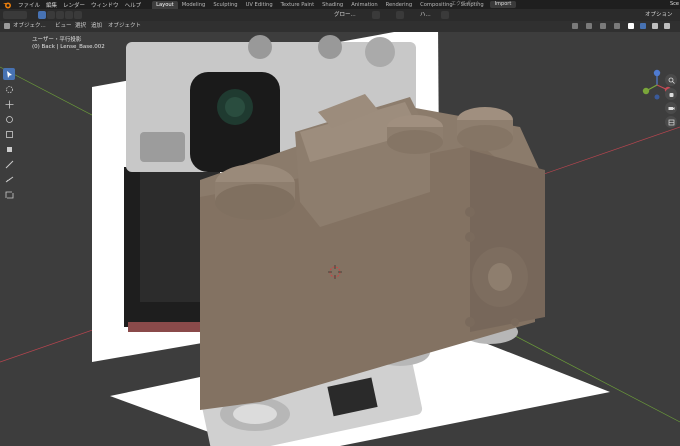 This screenshot has height=446, width=680. I want to click on left-toolbar, so click(10, 135).